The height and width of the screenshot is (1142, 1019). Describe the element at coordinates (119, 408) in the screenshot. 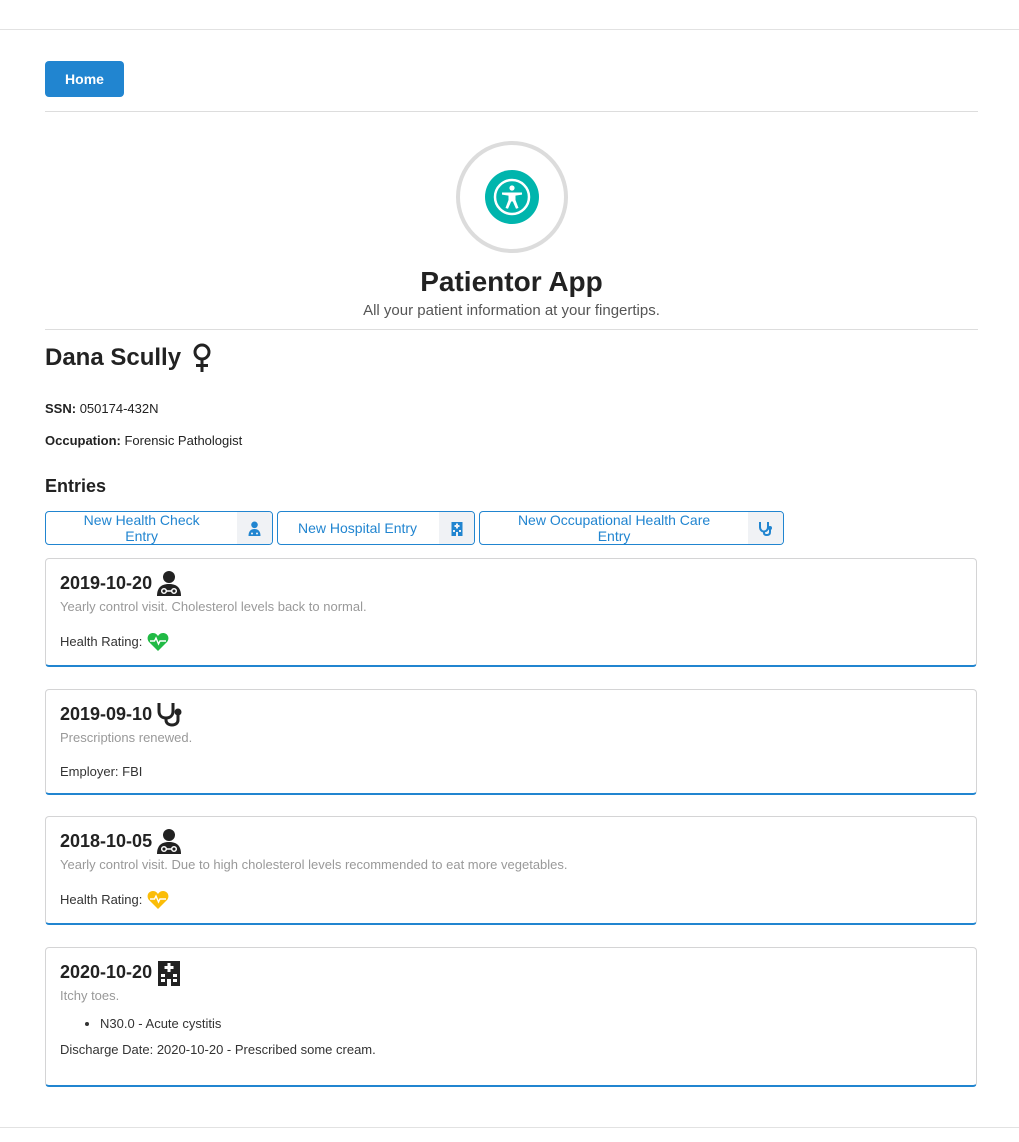

I see `ssn-value: 050174-432N` at that location.